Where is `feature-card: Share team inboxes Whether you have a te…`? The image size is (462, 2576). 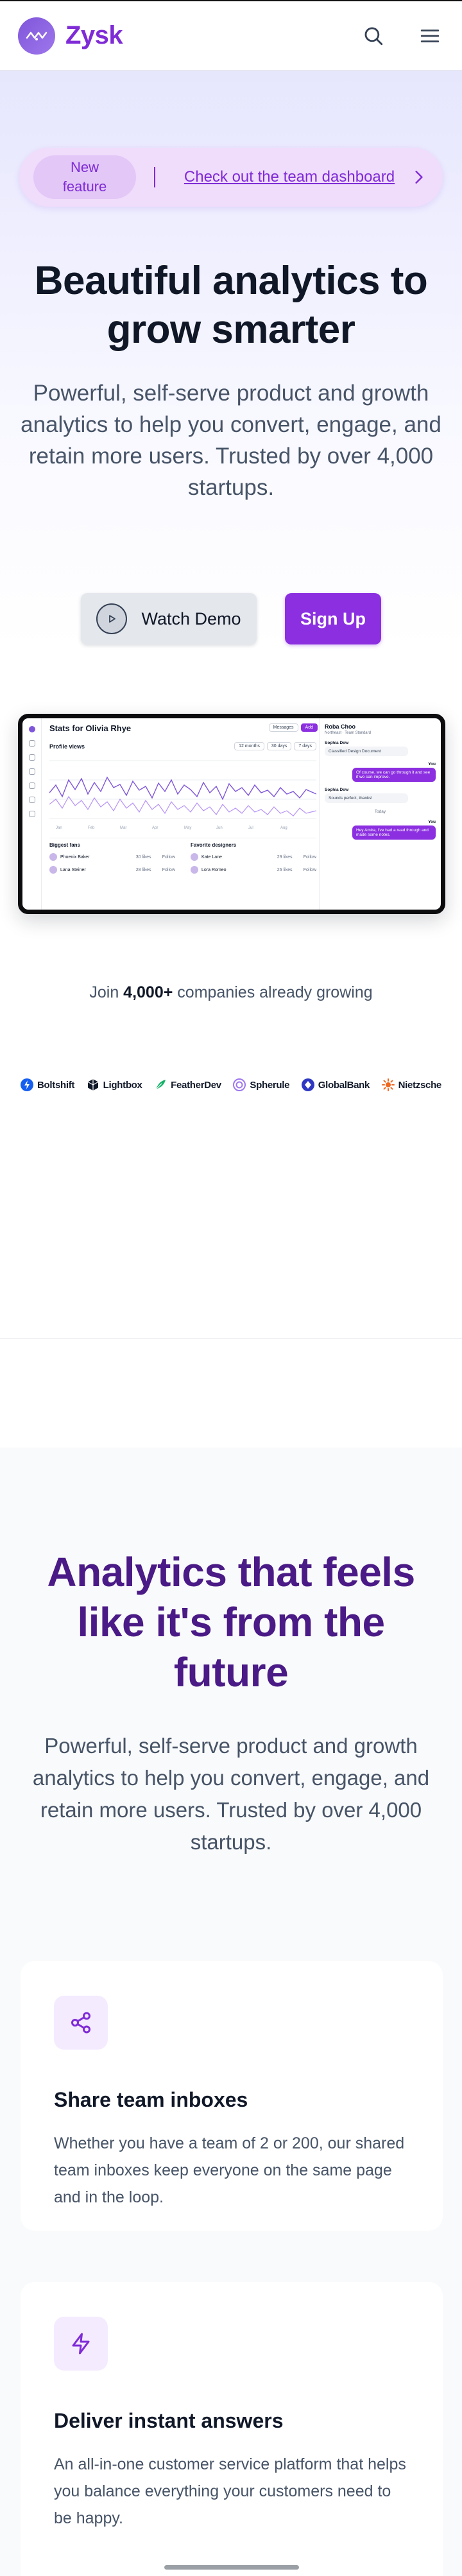
feature-card: Share team inboxes Whether you have a te… is located at coordinates (232, 2096).